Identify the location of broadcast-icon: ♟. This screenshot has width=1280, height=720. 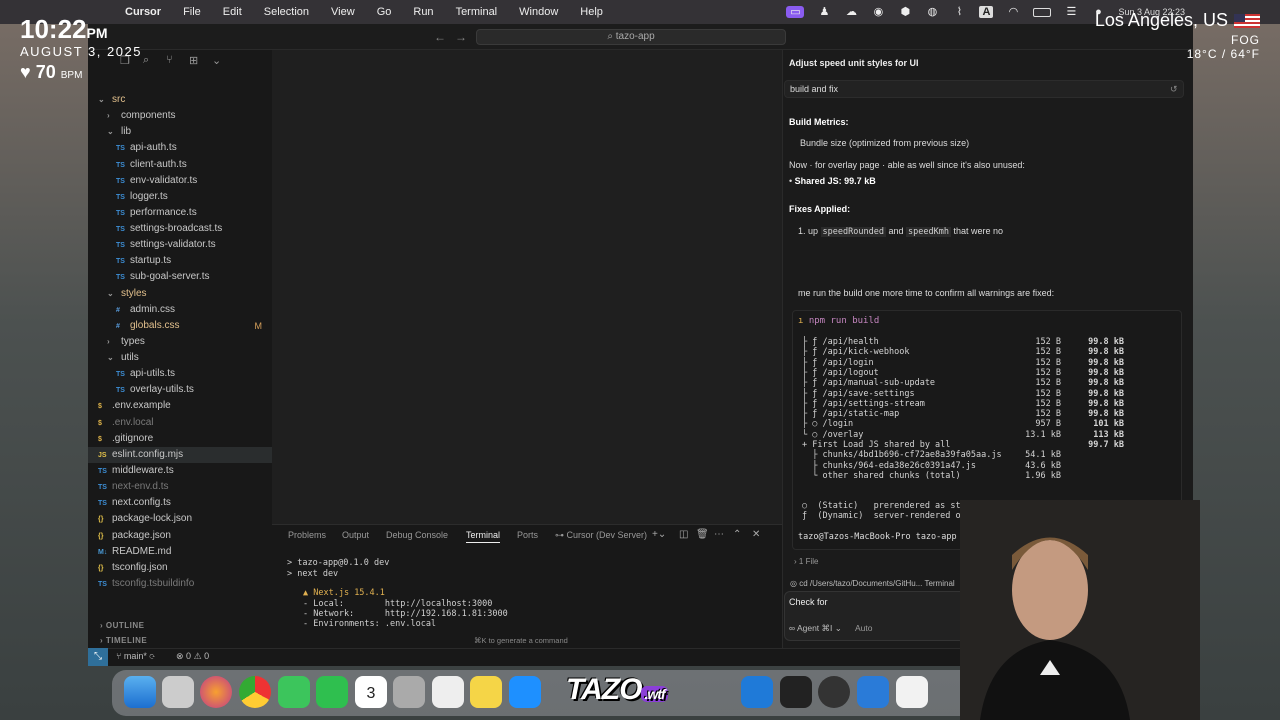
(824, 12).